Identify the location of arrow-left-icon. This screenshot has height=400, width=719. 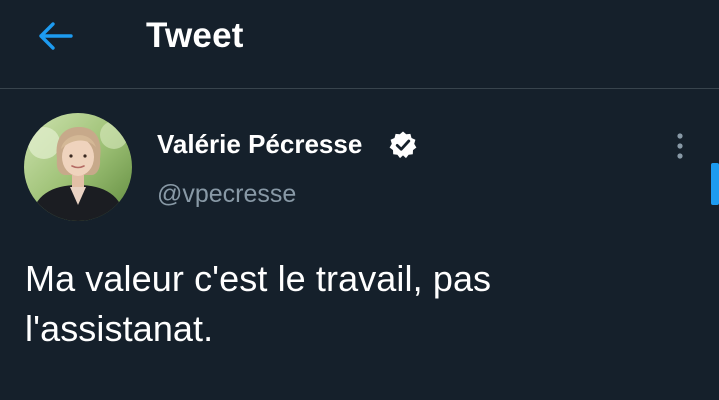
(56, 36).